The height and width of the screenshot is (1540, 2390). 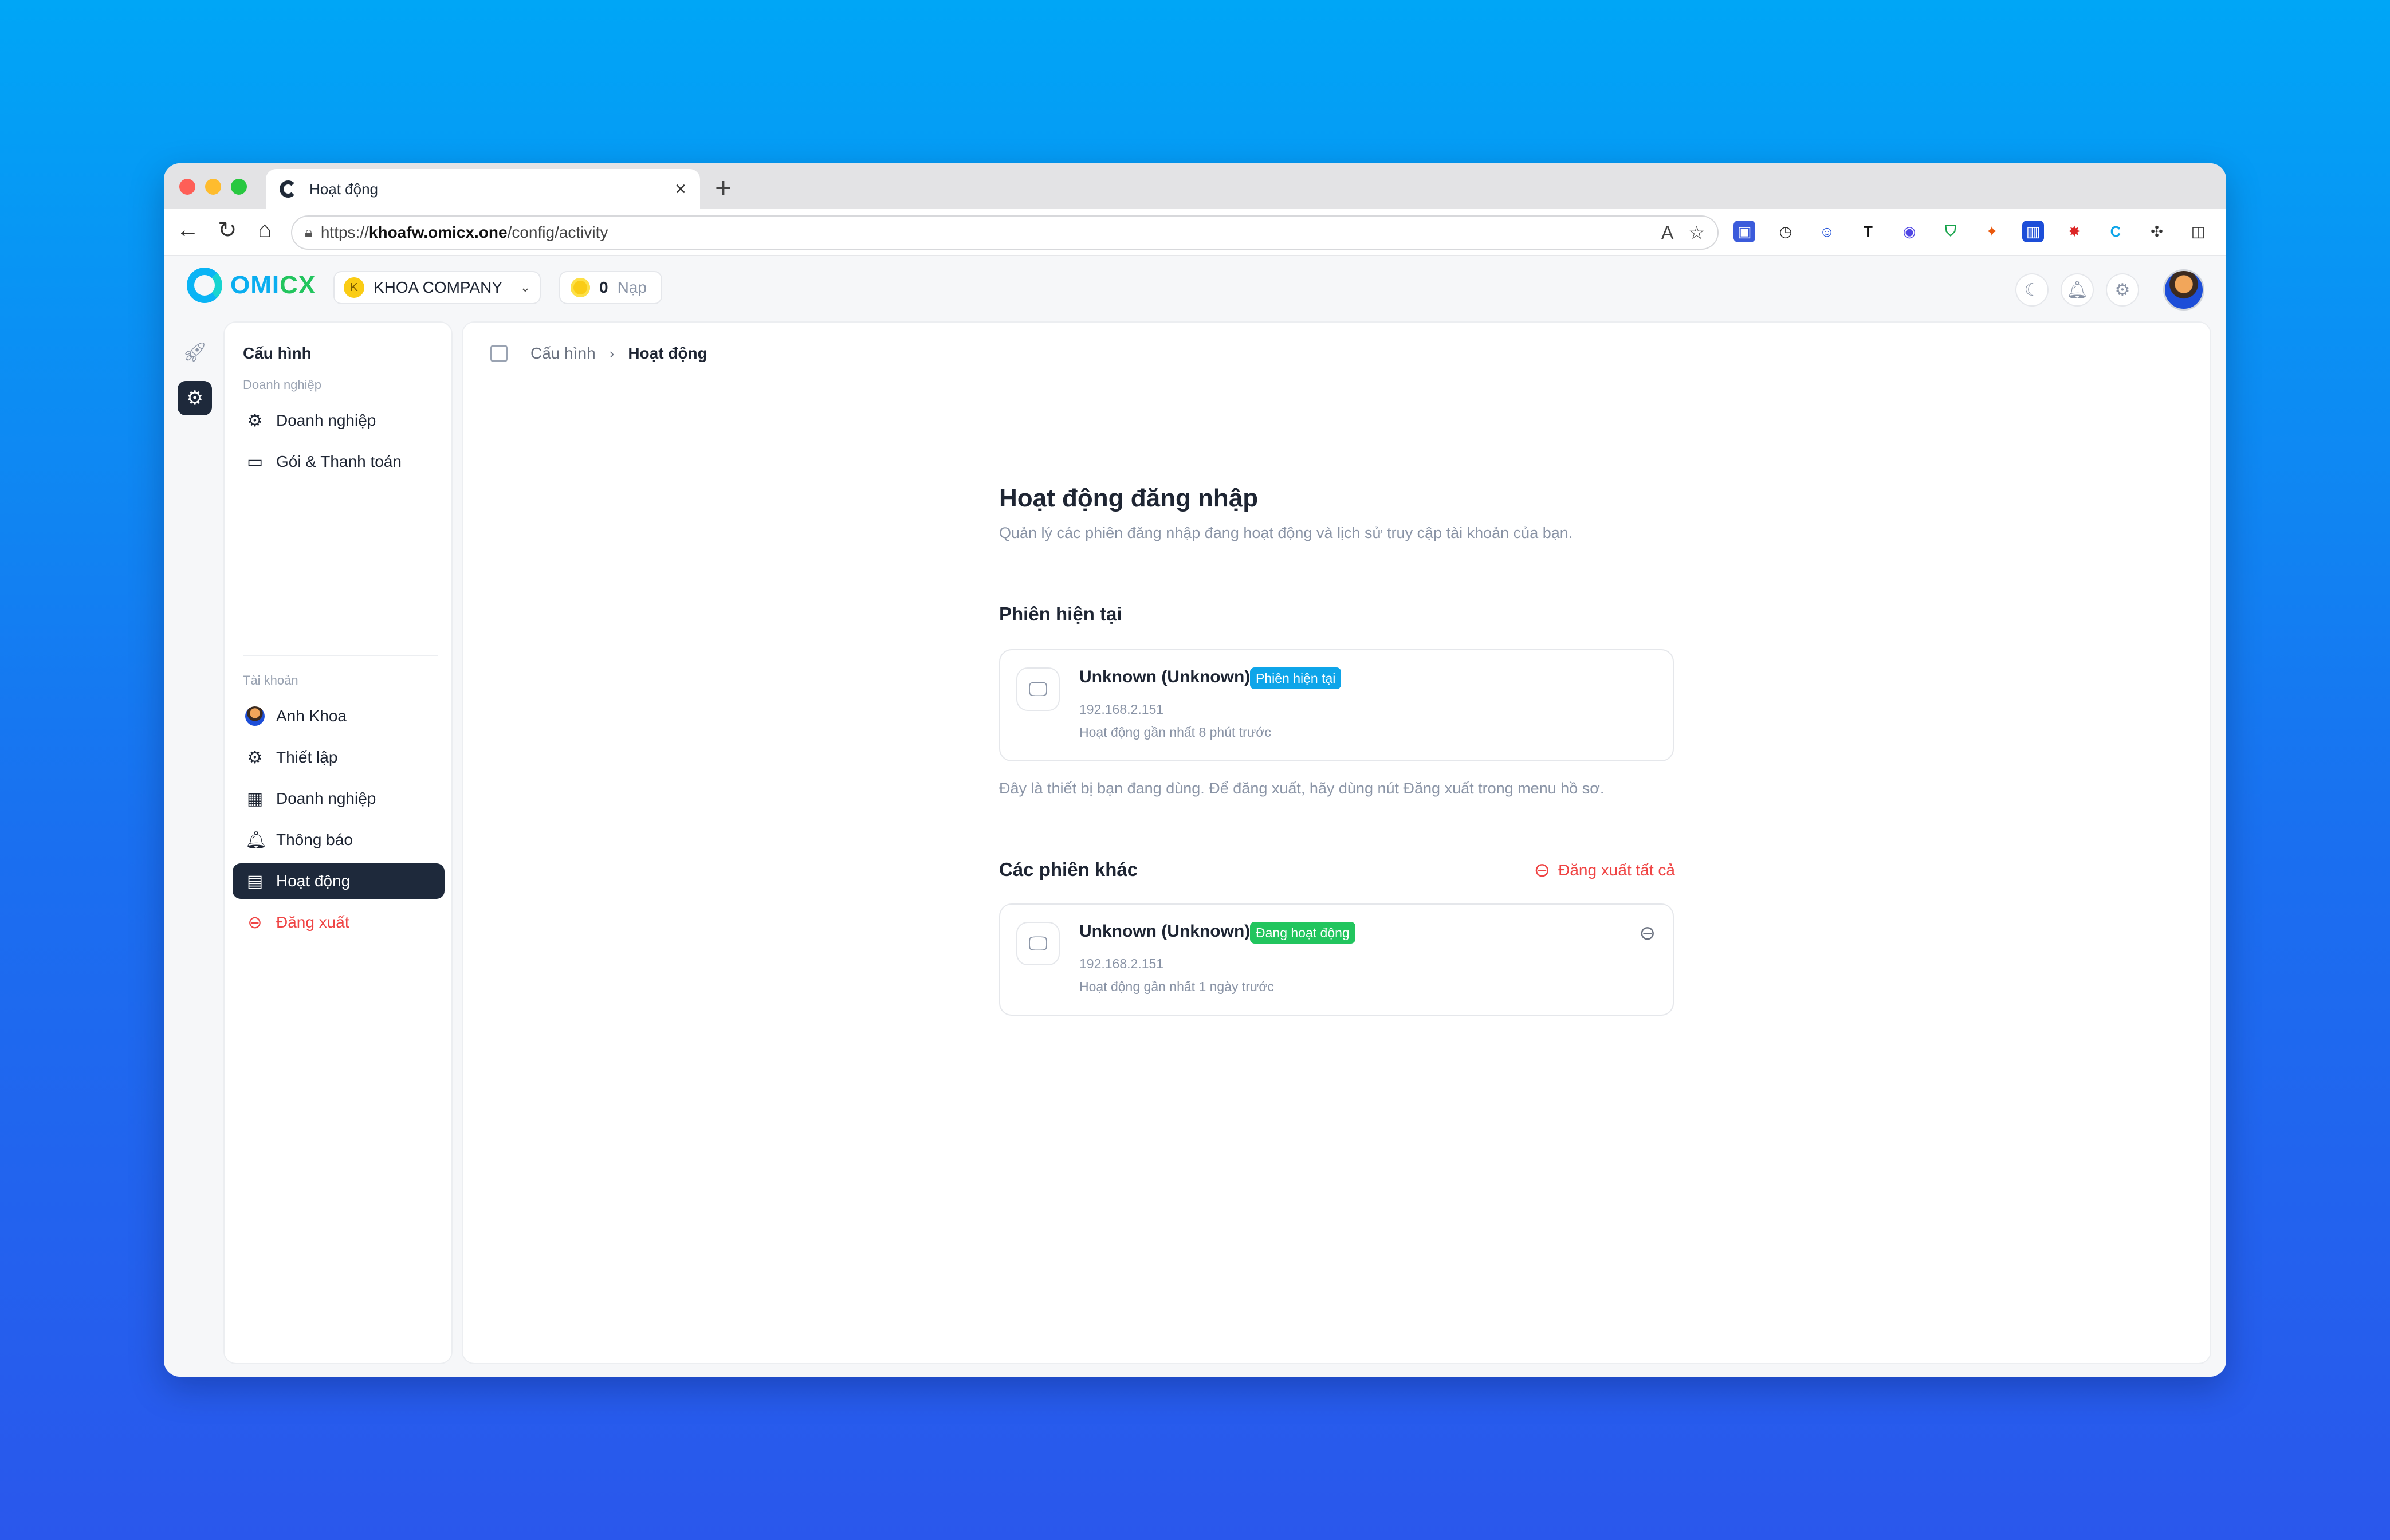 What do you see at coordinates (195, 352) in the screenshot?
I see `rocket-icon: 🚀︎` at bounding box center [195, 352].